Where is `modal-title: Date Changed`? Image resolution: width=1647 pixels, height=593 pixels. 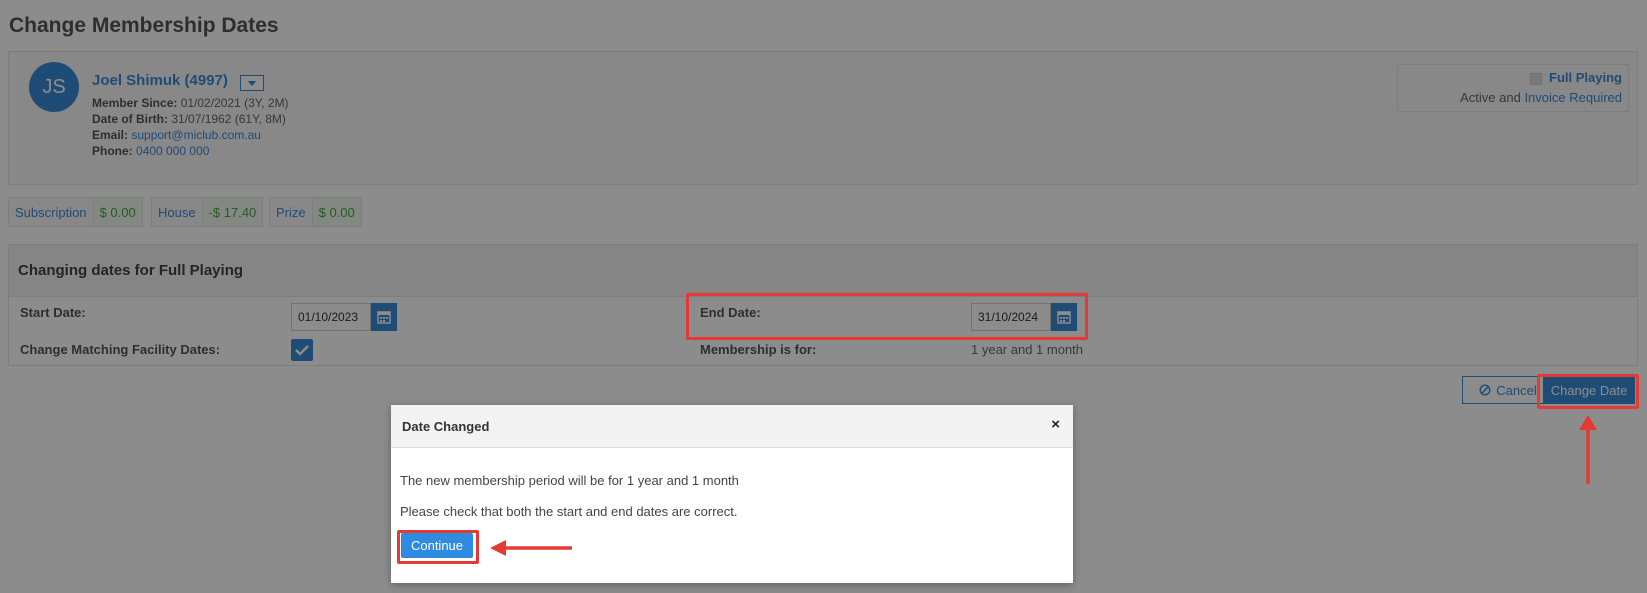 modal-title: Date Changed is located at coordinates (446, 426).